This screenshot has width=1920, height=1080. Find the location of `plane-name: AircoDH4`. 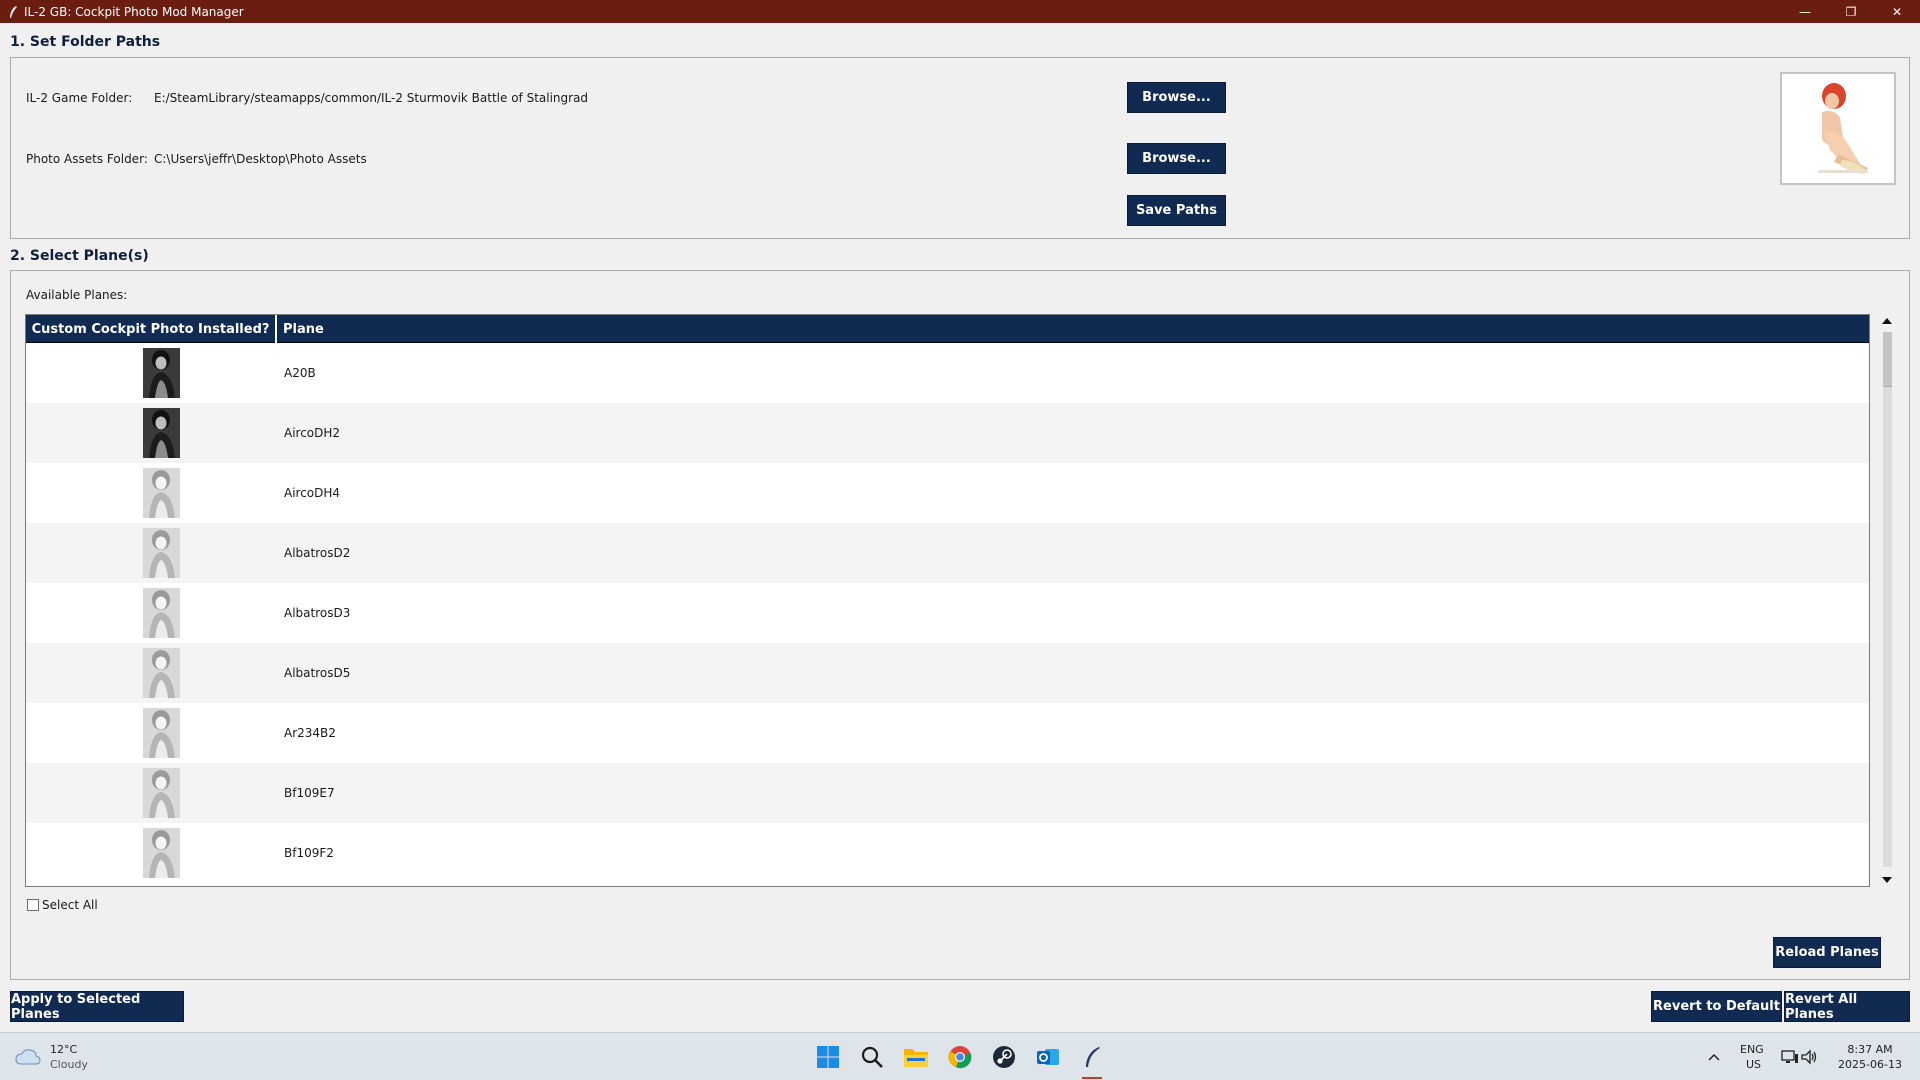

plane-name: AircoDH4 is located at coordinates (312, 493).